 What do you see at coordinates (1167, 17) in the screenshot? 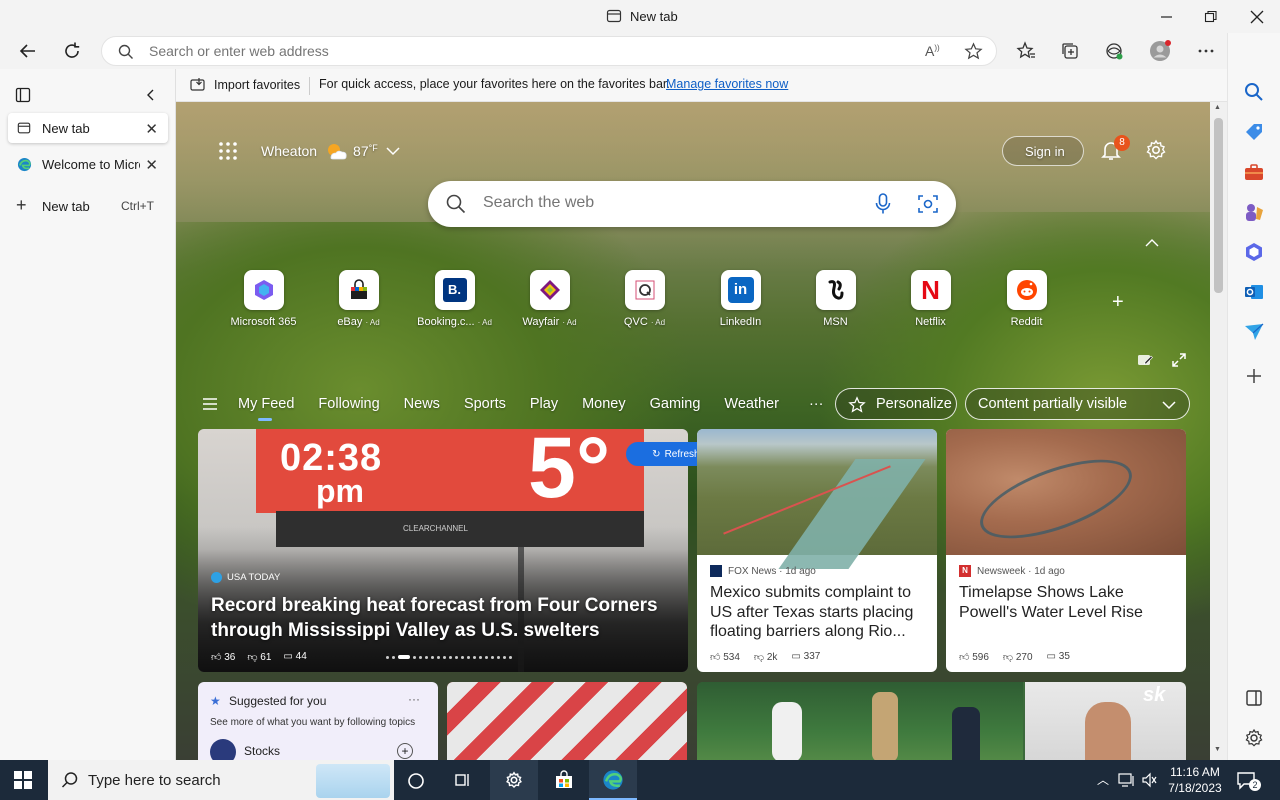
I see `minimize-button` at bounding box center [1167, 17].